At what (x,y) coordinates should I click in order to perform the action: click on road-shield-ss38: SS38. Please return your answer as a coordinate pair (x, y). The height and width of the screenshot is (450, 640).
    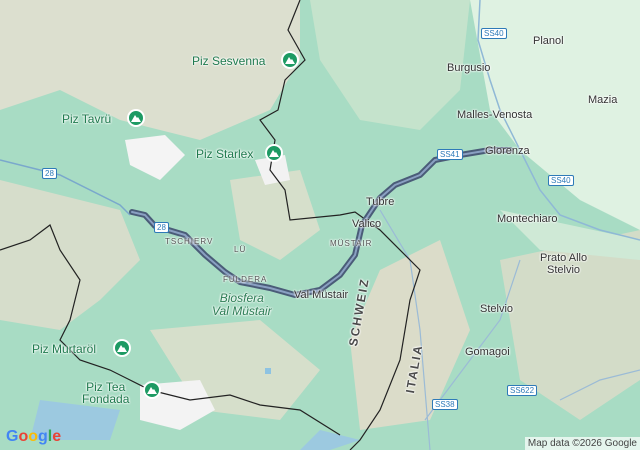
    Looking at the image, I should click on (445, 404).